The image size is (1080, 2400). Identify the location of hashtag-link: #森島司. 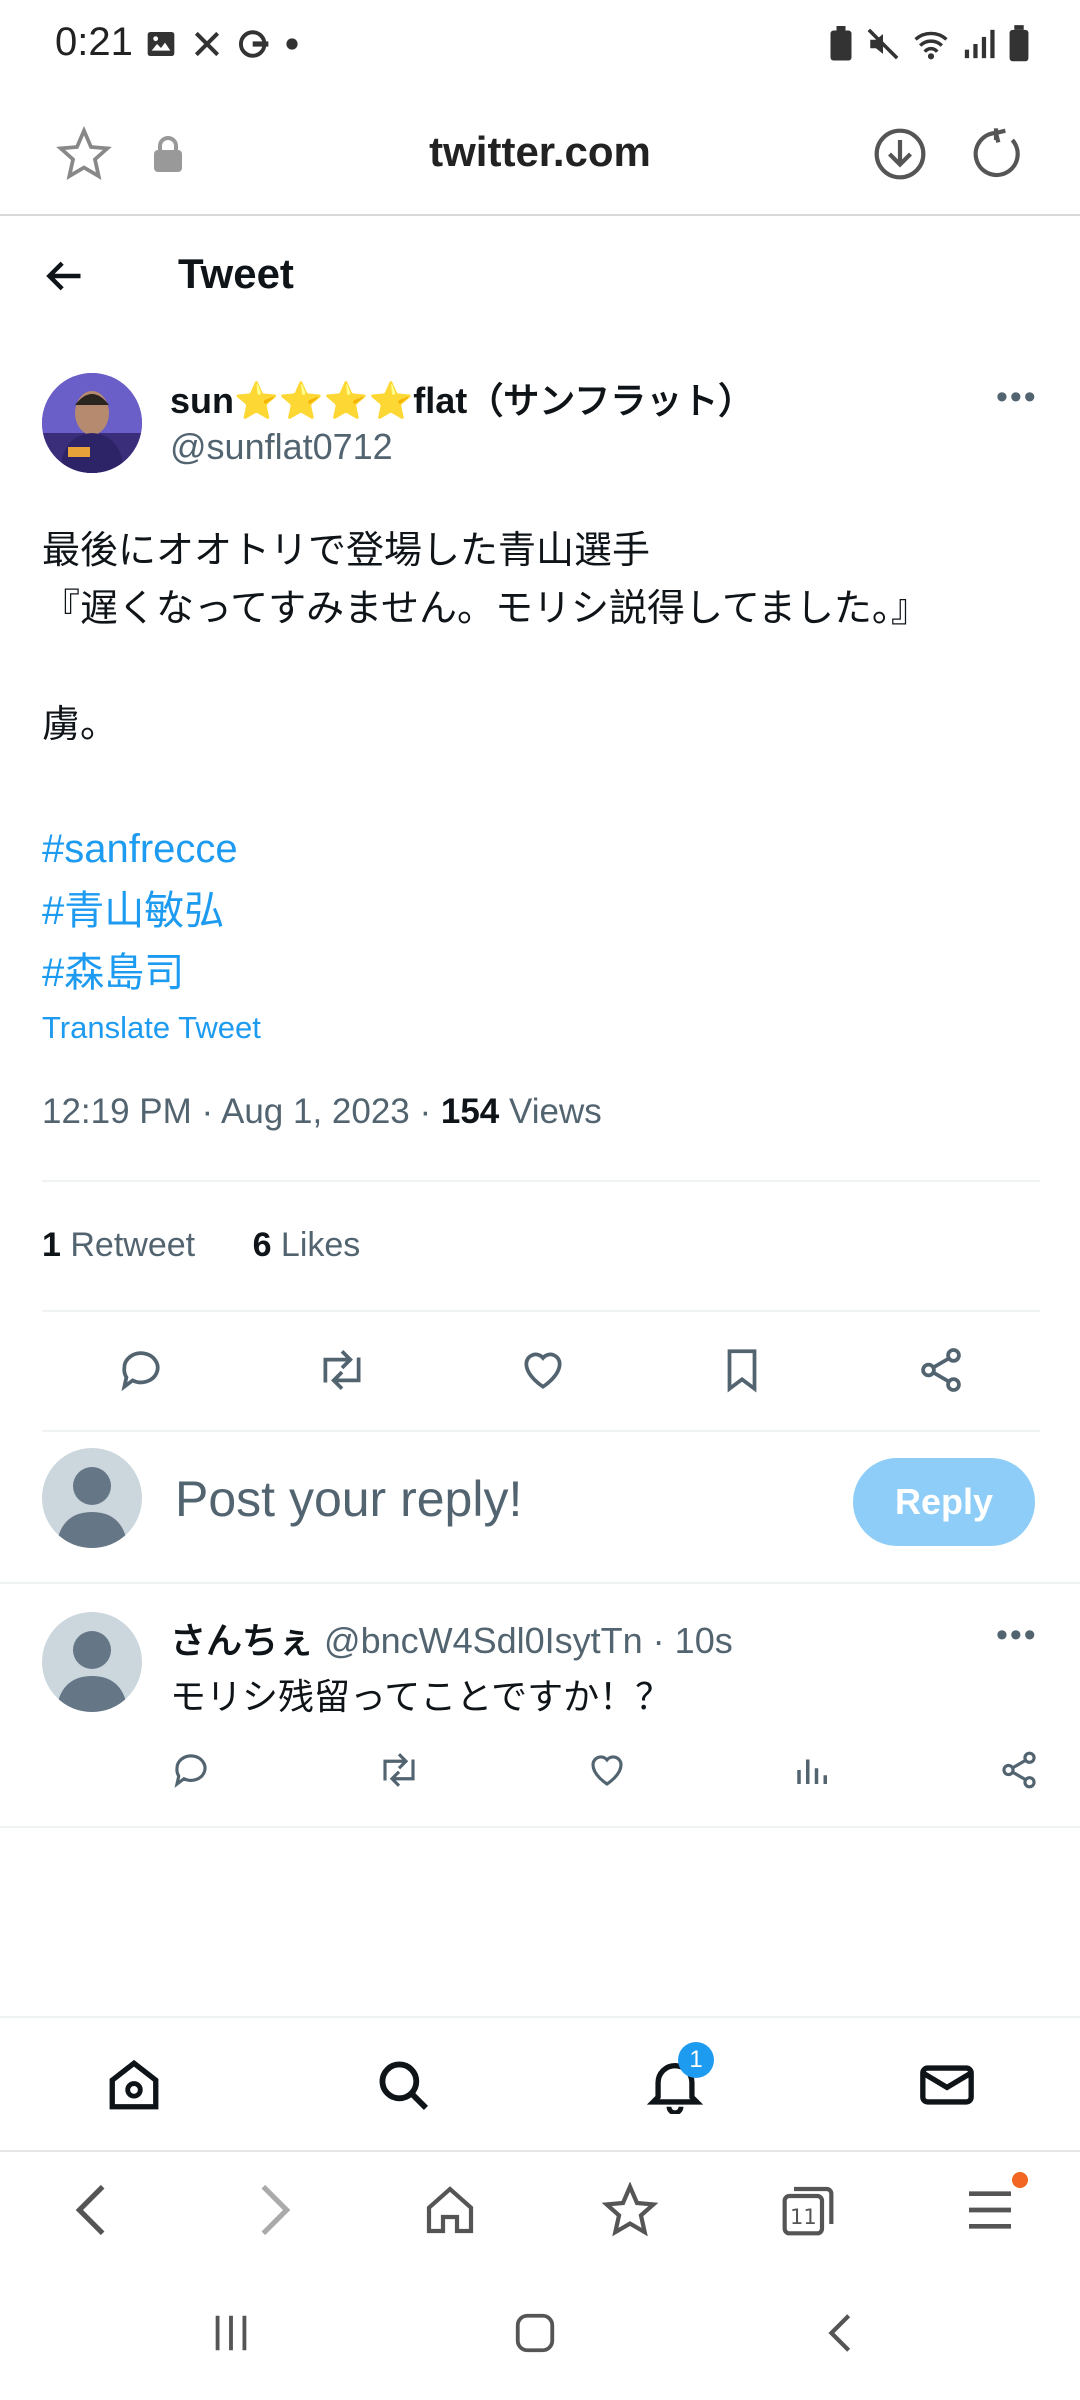
(140, 973).